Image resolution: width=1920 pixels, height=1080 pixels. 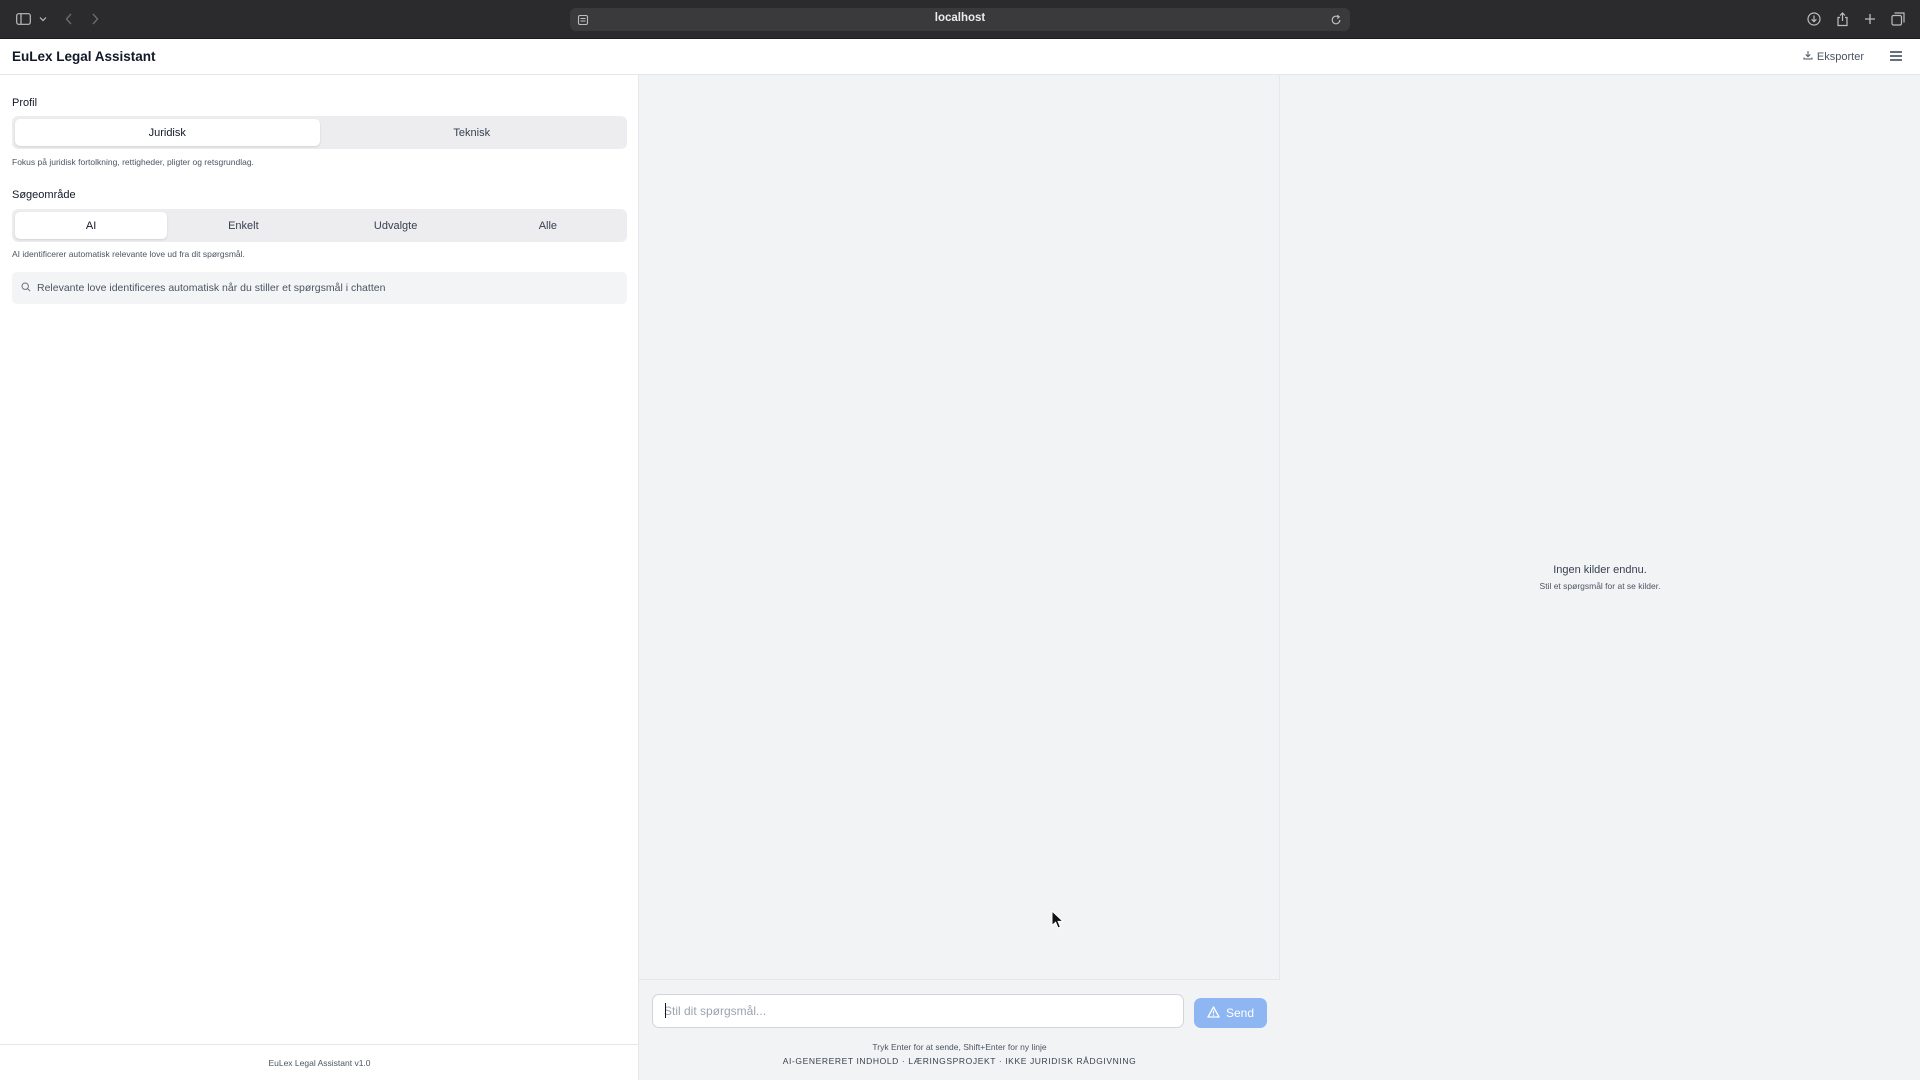 What do you see at coordinates (918, 1011) in the screenshot?
I see `chat-input` at bounding box center [918, 1011].